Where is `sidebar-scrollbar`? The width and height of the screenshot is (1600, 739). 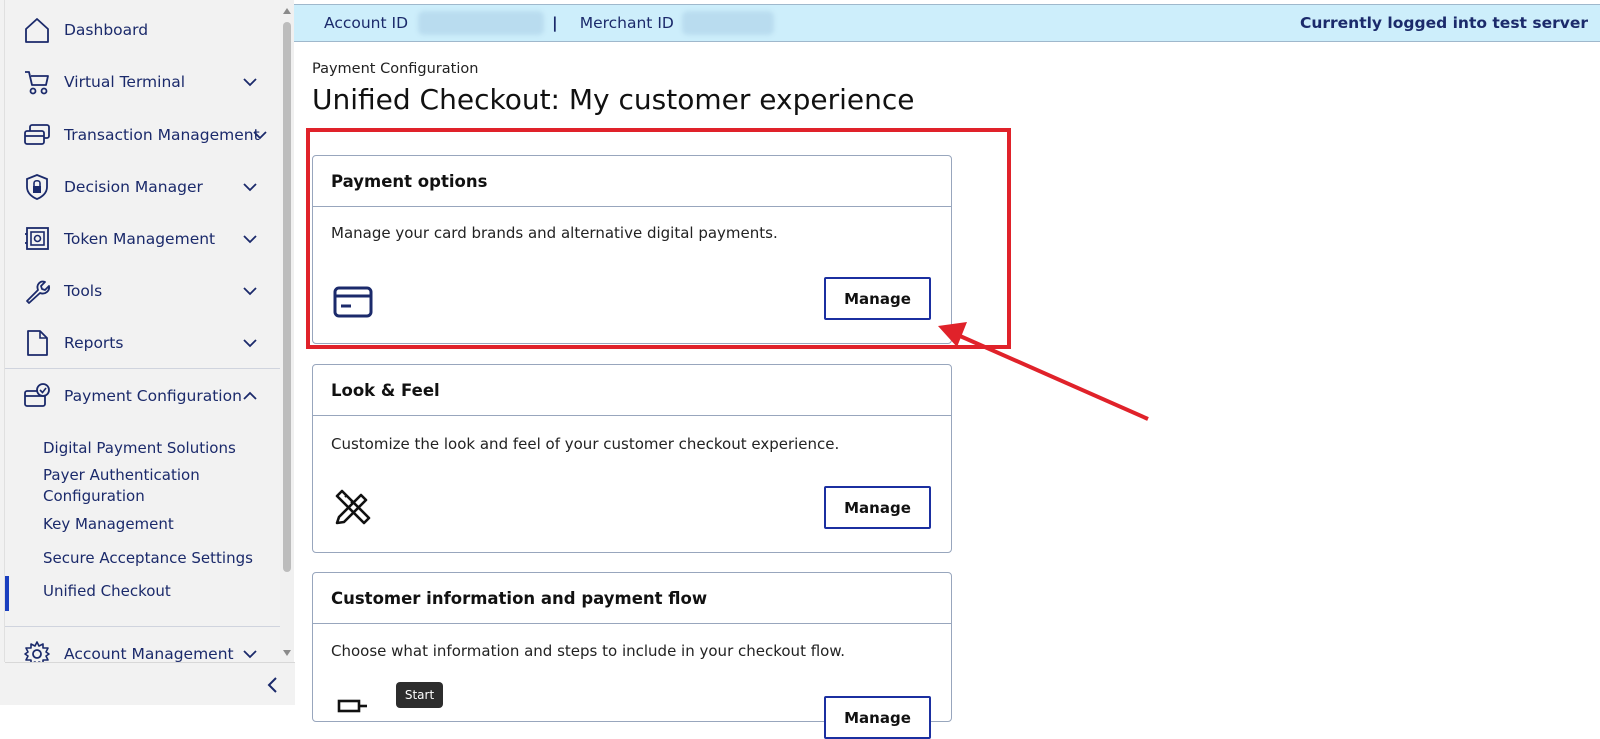
sidebar-scrollbar is located at coordinates (287, 352).